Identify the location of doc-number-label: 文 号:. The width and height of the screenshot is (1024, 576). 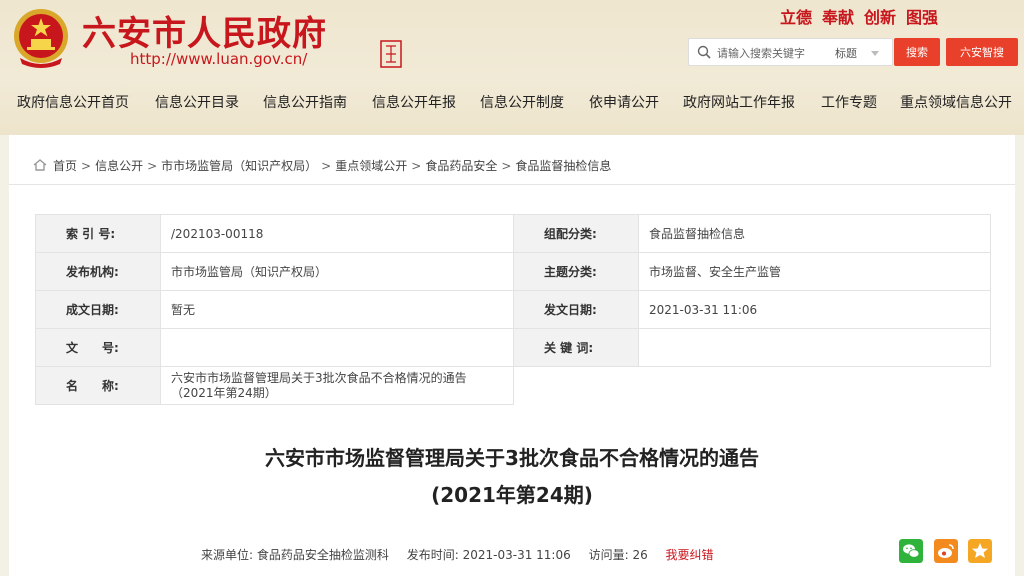
(98, 347).